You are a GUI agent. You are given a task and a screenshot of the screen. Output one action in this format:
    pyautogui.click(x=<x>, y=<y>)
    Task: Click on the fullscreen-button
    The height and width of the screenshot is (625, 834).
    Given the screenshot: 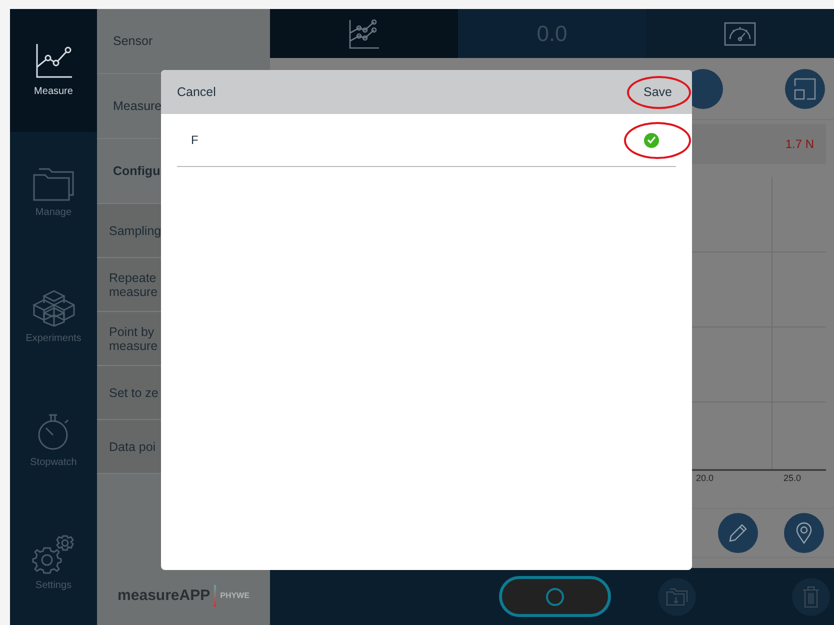 What is the action you would take?
    pyautogui.click(x=805, y=88)
    